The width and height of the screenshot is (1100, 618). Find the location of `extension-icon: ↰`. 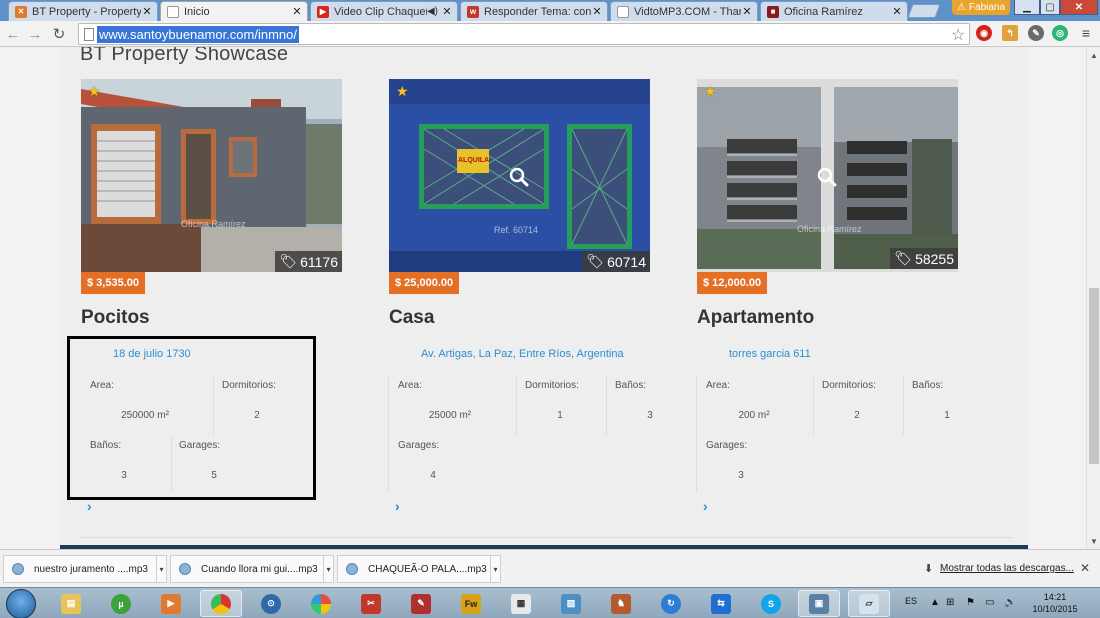

extension-icon: ↰ is located at coordinates (1010, 33).